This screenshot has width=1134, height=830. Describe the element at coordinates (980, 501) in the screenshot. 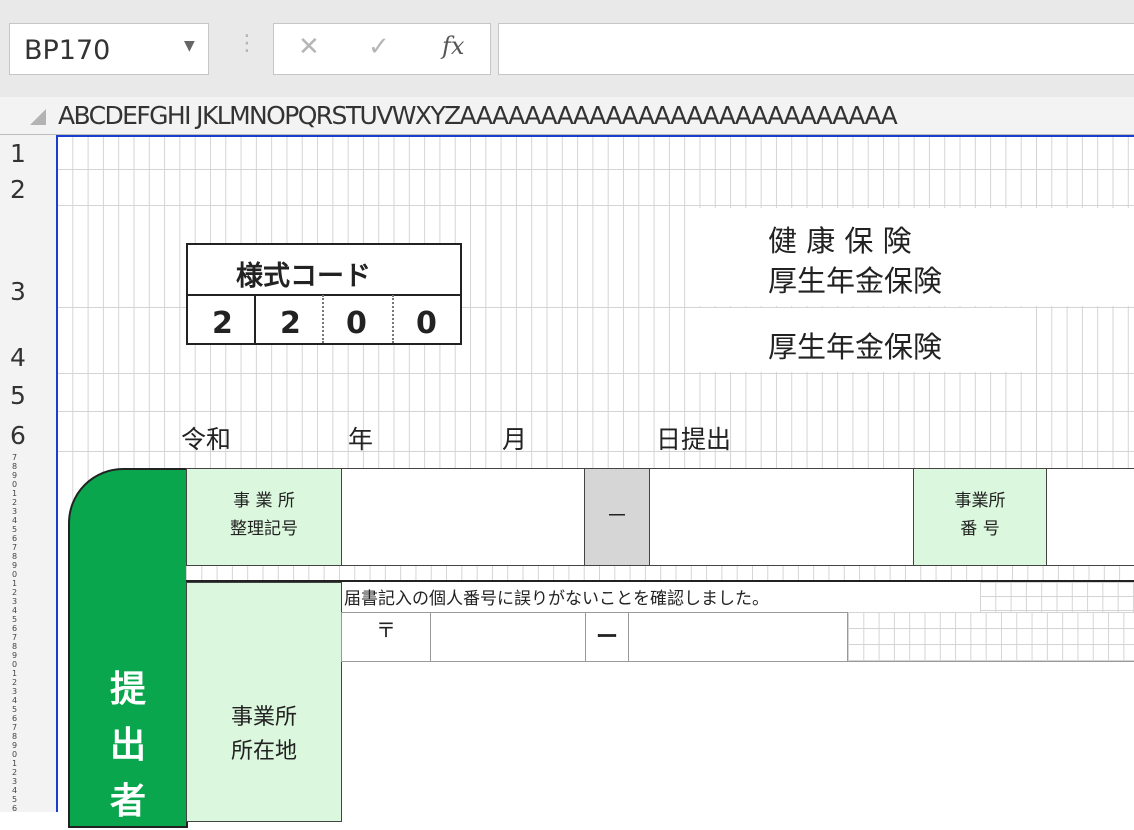

I see `office-number-label-1: 事業所` at that location.